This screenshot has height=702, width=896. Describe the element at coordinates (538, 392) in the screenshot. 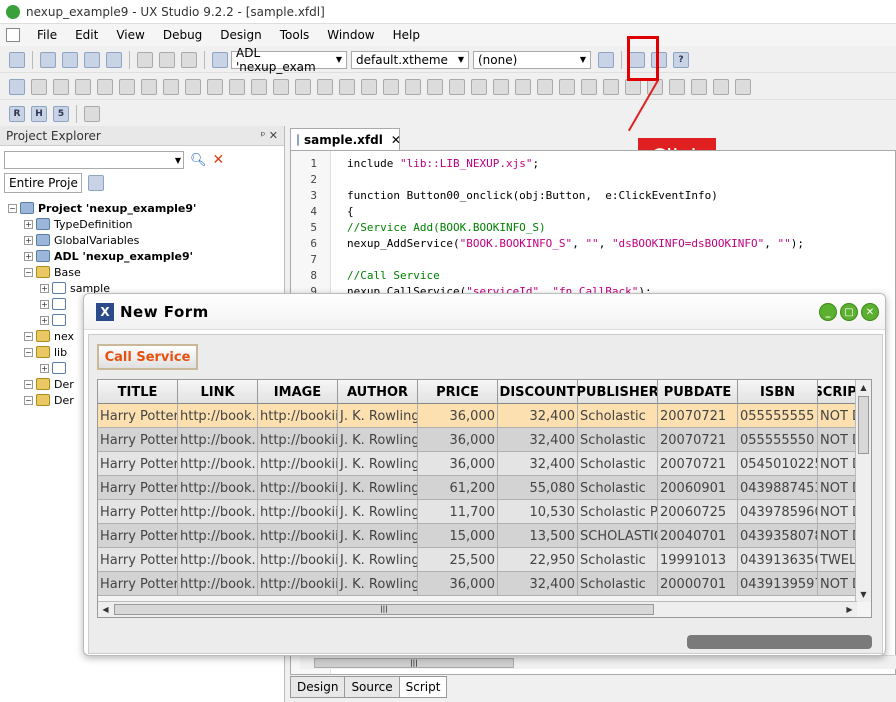

I see `column-header: DISCOUNT` at that location.